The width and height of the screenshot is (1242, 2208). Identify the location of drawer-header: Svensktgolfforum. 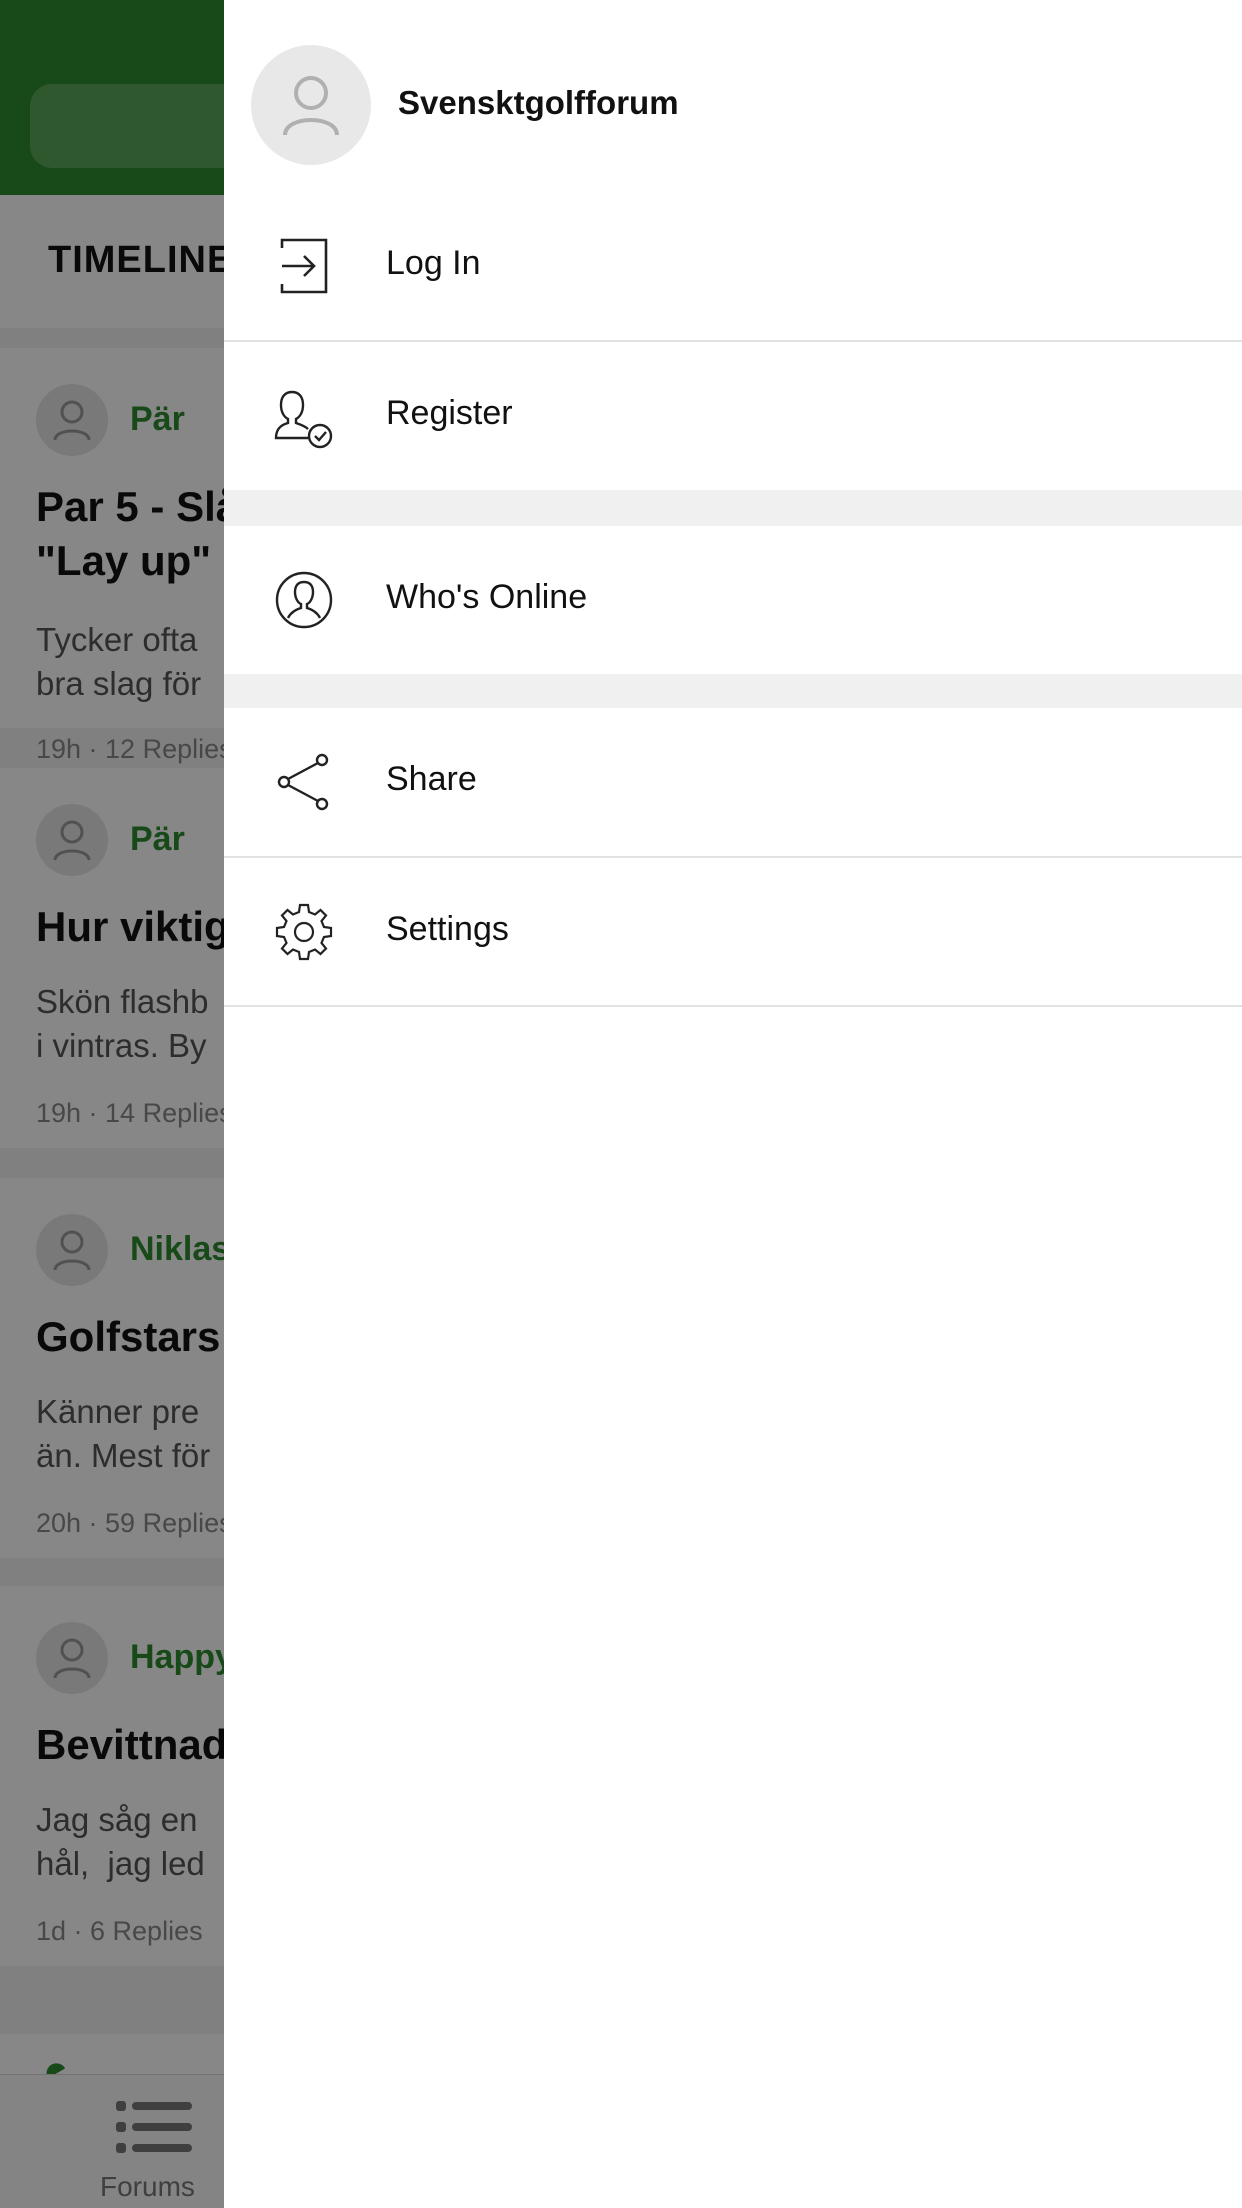
(733, 105).